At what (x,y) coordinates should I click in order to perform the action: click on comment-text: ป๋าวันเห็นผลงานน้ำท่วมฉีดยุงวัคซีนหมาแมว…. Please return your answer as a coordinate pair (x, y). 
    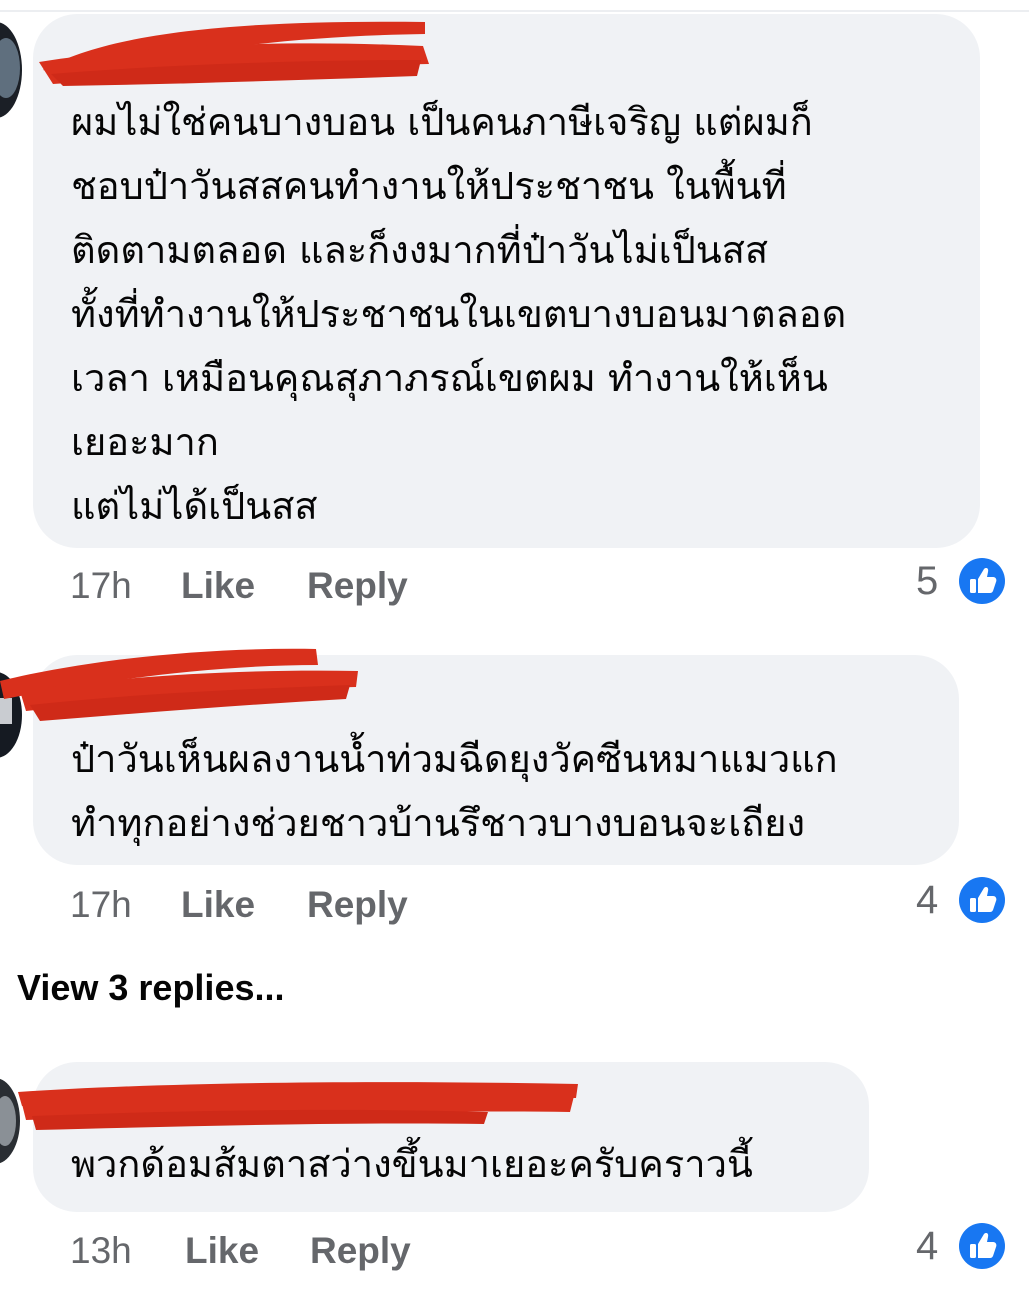
    Looking at the image, I should click on (454, 791).